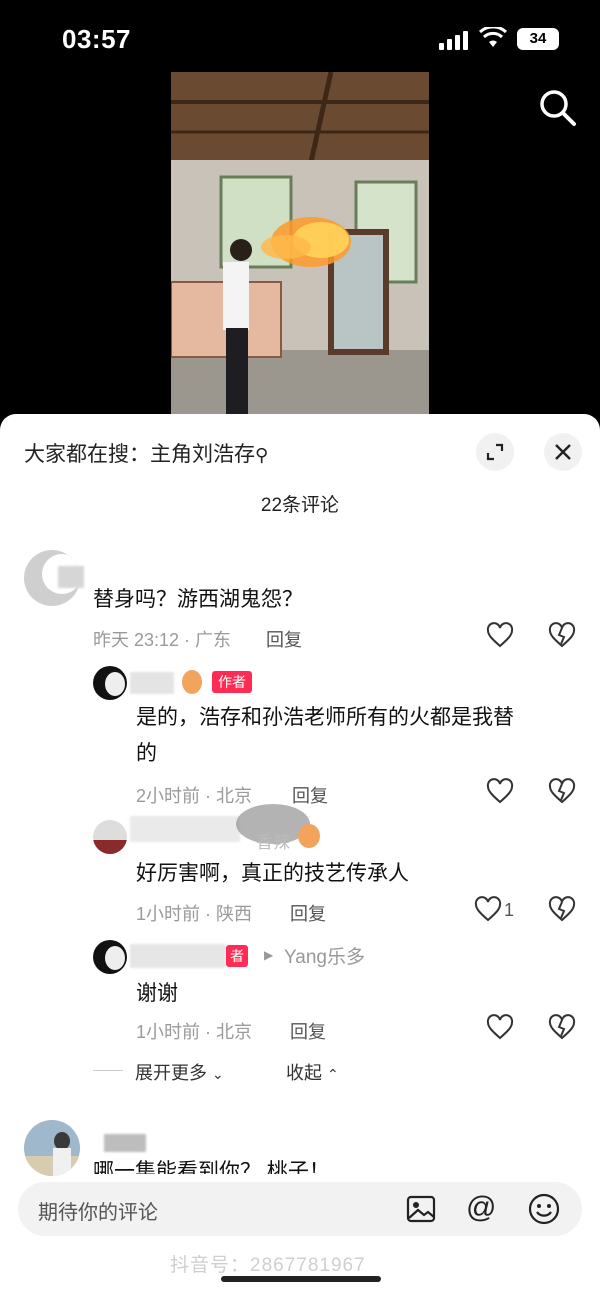 The height and width of the screenshot is (1298, 600). I want to click on reply-arrow-icon: ▶, so click(269, 955).